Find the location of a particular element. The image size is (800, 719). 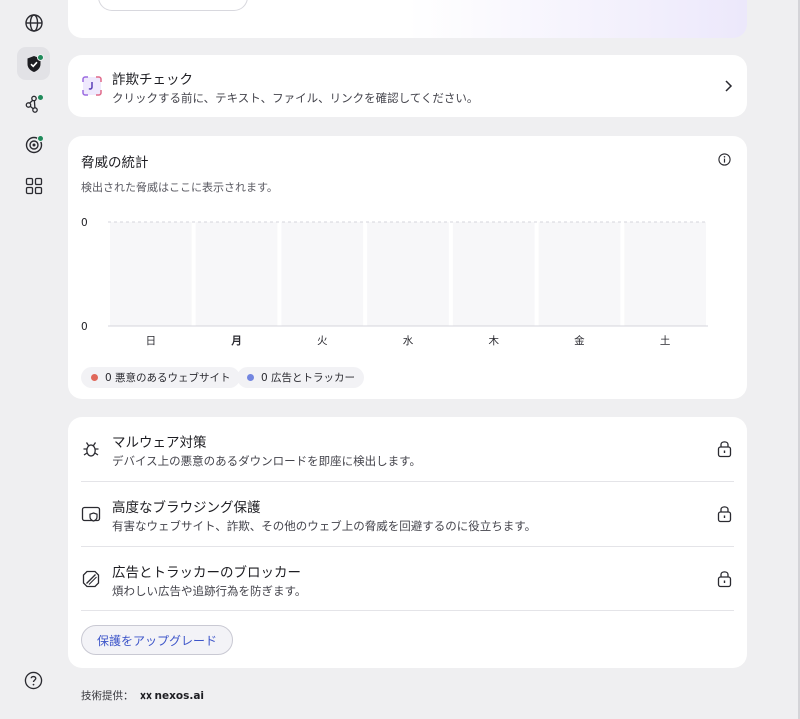

scam-check-card: 詐欺チェック クリックする前に、テキスト、ファイル、リンクを確認してください。 is located at coordinates (407, 86).